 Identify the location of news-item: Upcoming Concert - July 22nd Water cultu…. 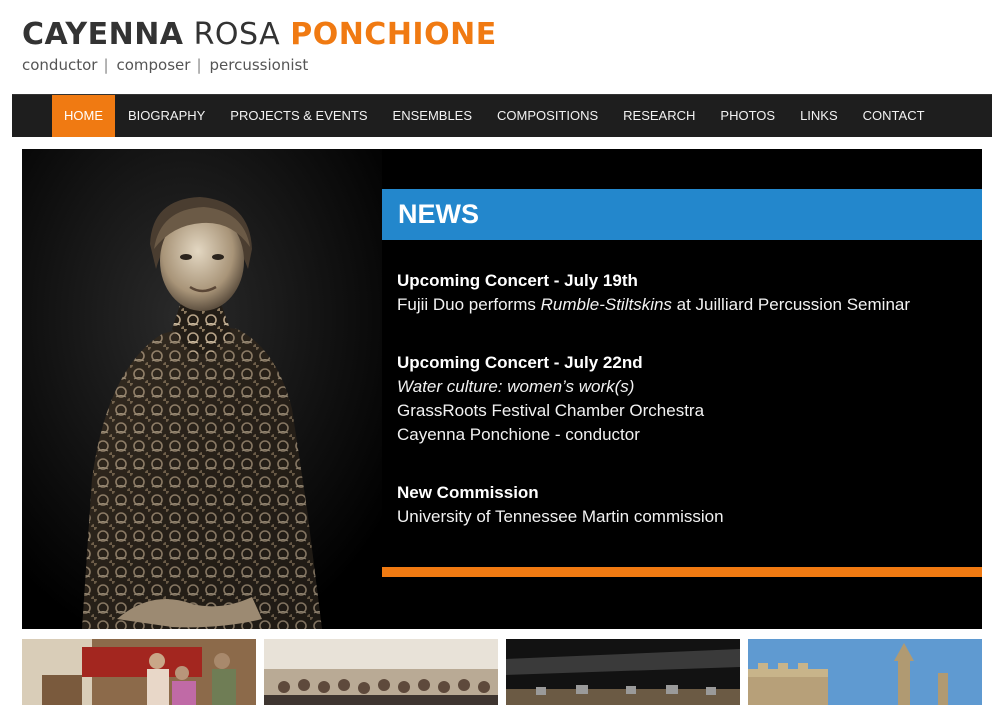
(687, 399).